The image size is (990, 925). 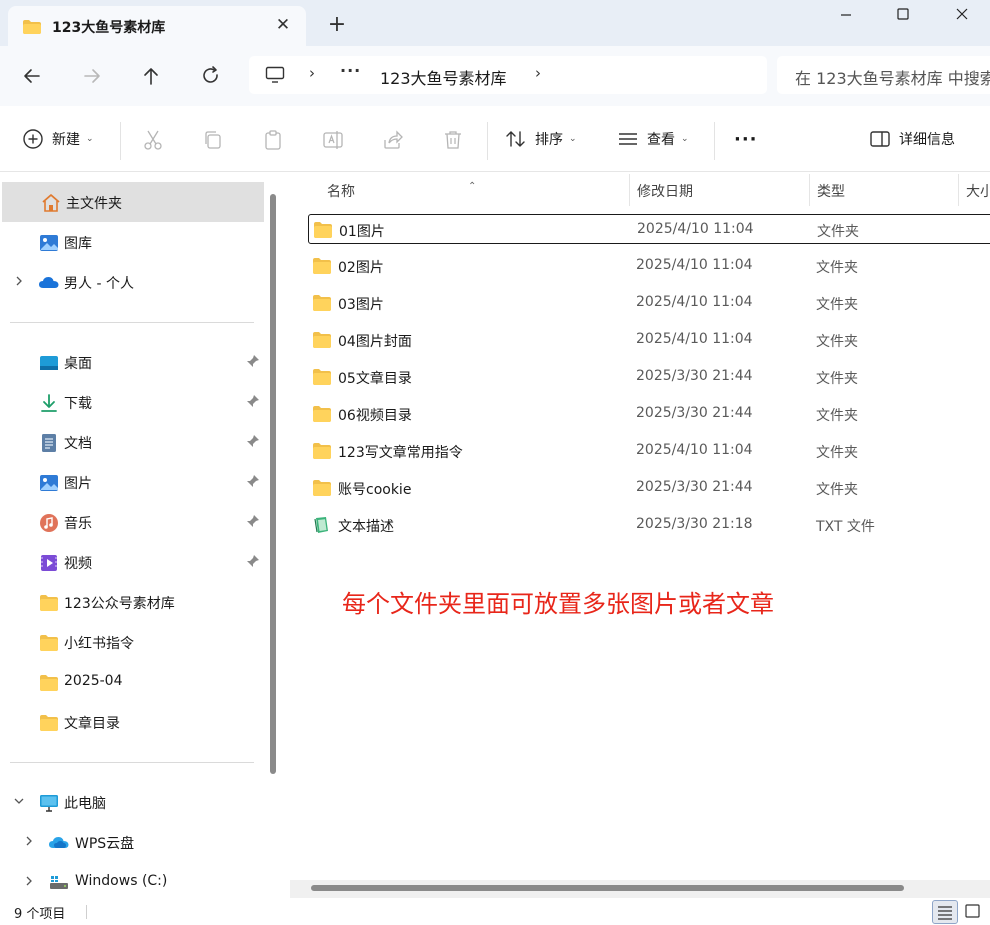 What do you see at coordinates (132, 602) in the screenshot?
I see `sidebar-item-folder: 123公众号素材库` at bounding box center [132, 602].